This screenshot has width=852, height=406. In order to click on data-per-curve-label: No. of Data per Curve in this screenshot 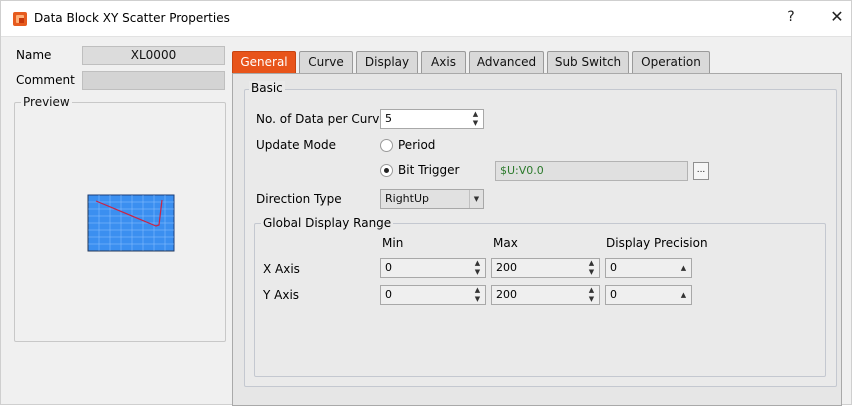, I will do `click(321, 119)`.